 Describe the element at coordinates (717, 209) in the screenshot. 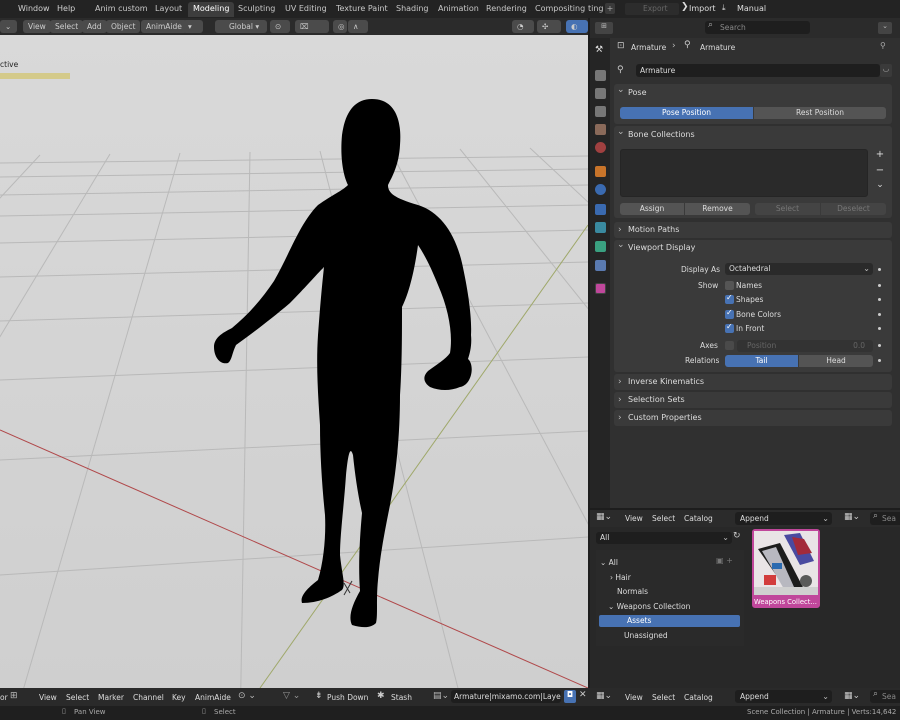

I see `remove-button: Remove` at that location.